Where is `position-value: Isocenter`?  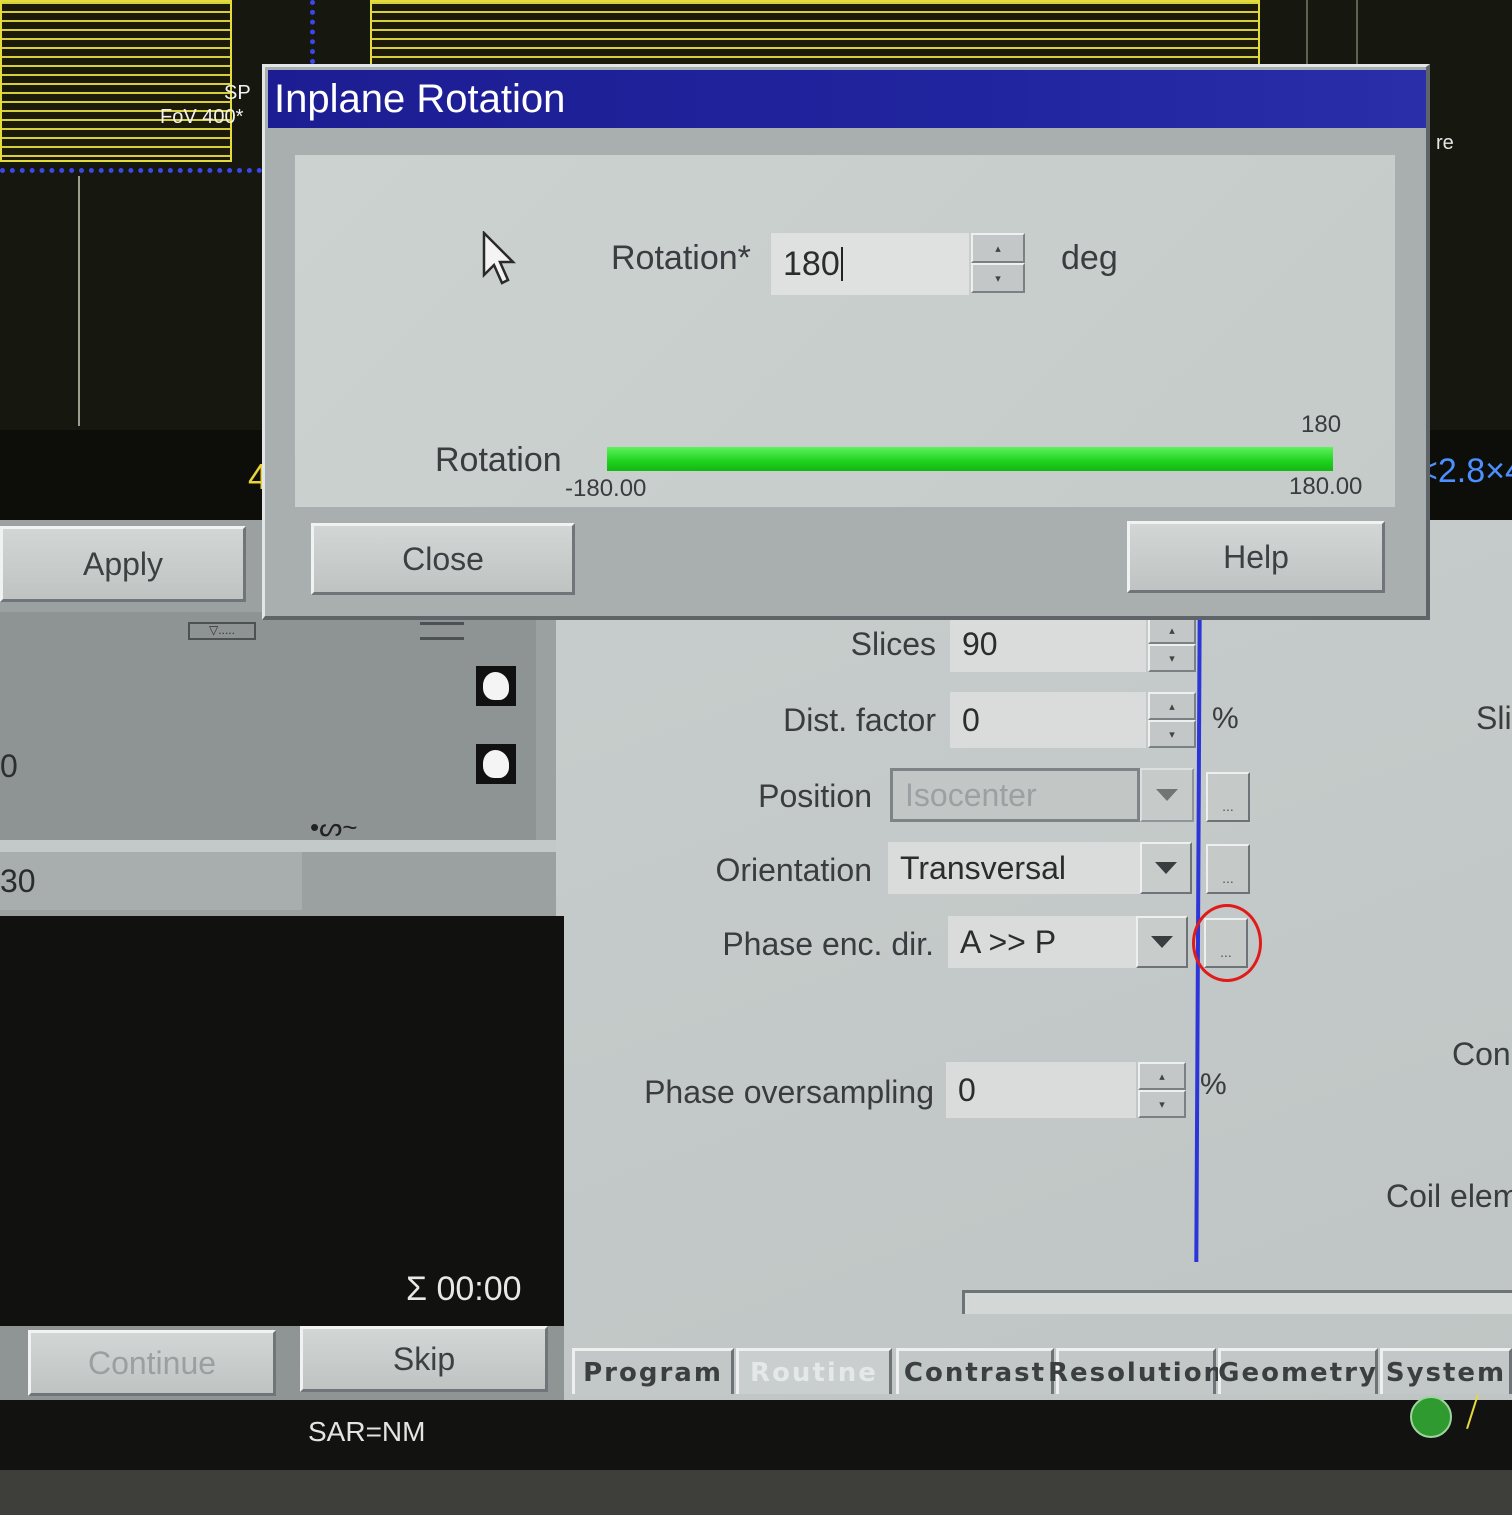 position-value: Isocenter is located at coordinates (971, 794).